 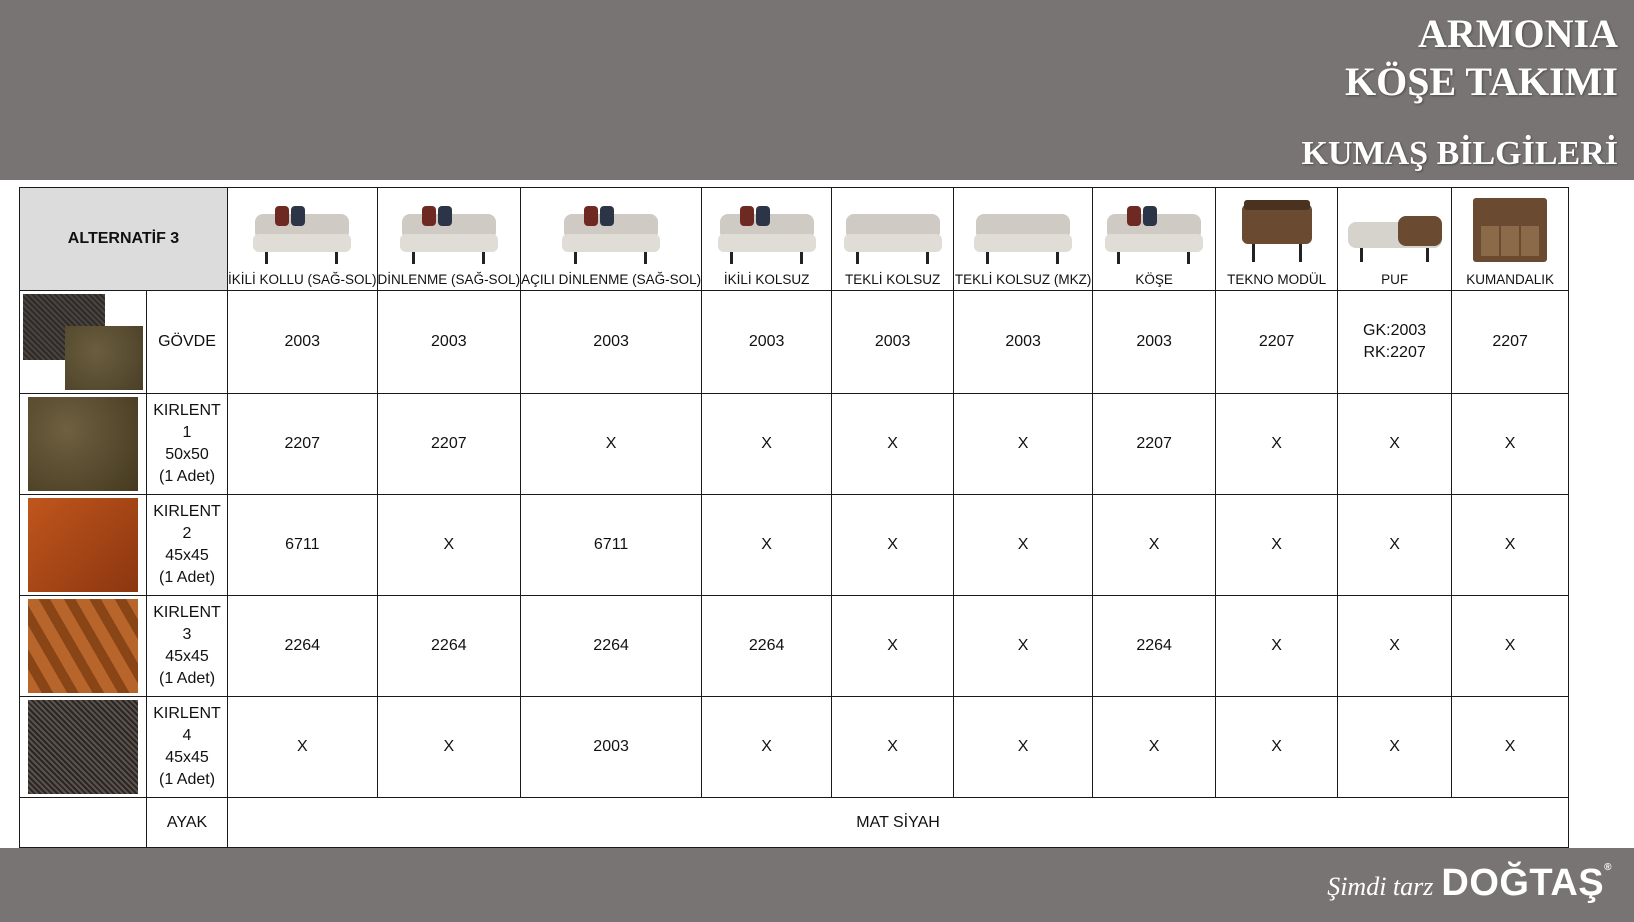 I want to click on row-label-line: GÖVDE, so click(x=187, y=341).